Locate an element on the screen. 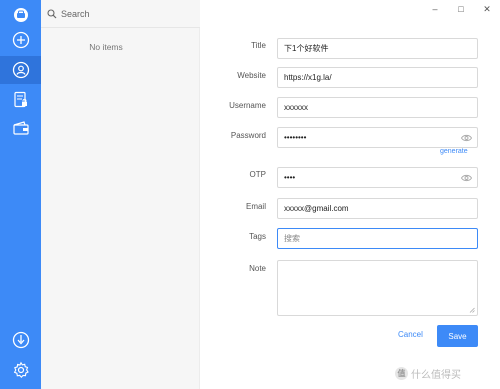 The image size is (500, 389). email-value: xxxxx@gmail.com is located at coordinates (316, 208).